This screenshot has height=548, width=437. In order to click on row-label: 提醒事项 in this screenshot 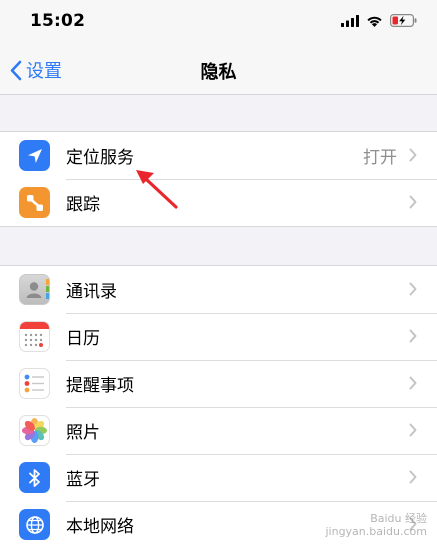, I will do `click(100, 386)`.